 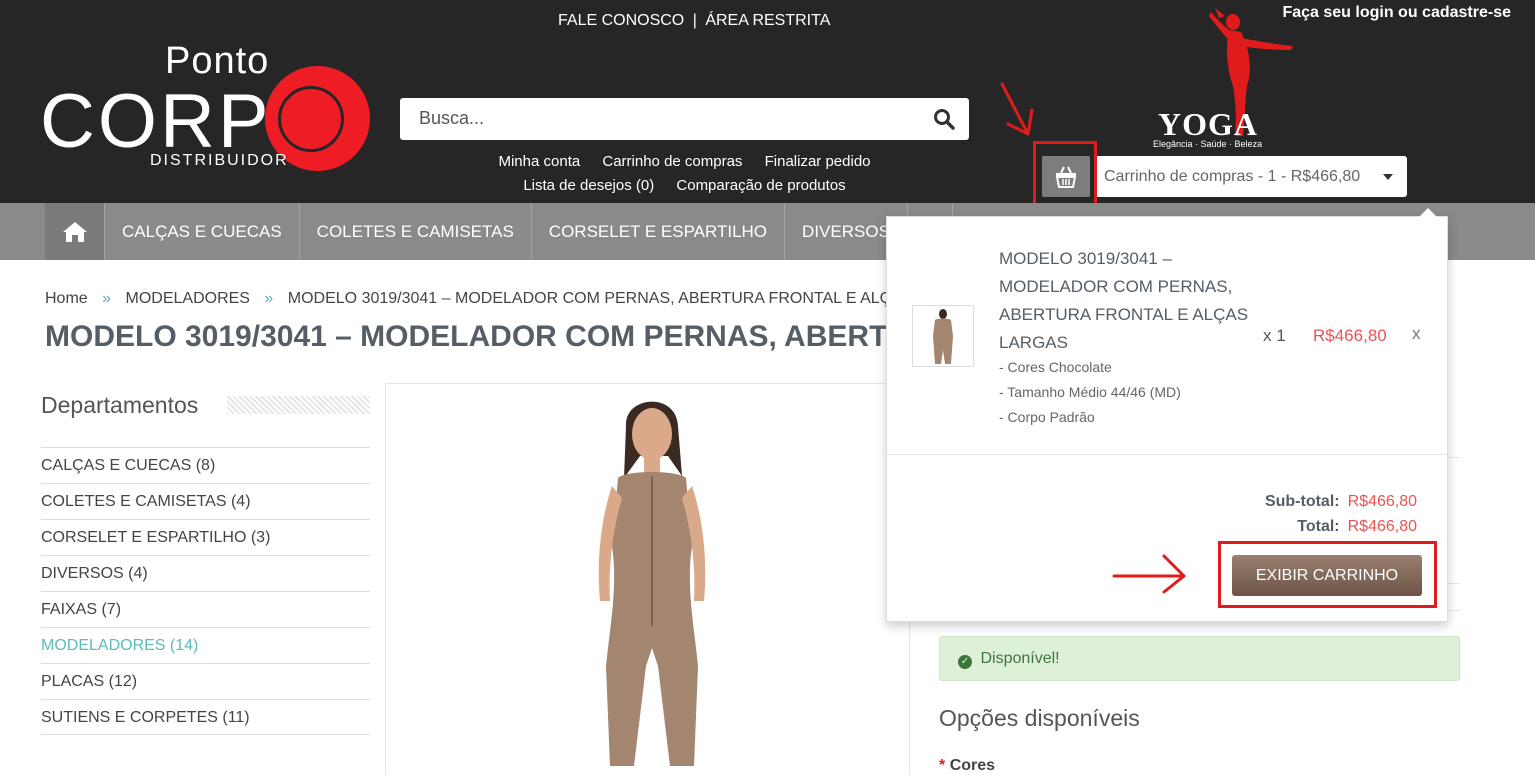 I want to click on cart-item-option: - Cores Chocolate, so click(x=1055, y=367).